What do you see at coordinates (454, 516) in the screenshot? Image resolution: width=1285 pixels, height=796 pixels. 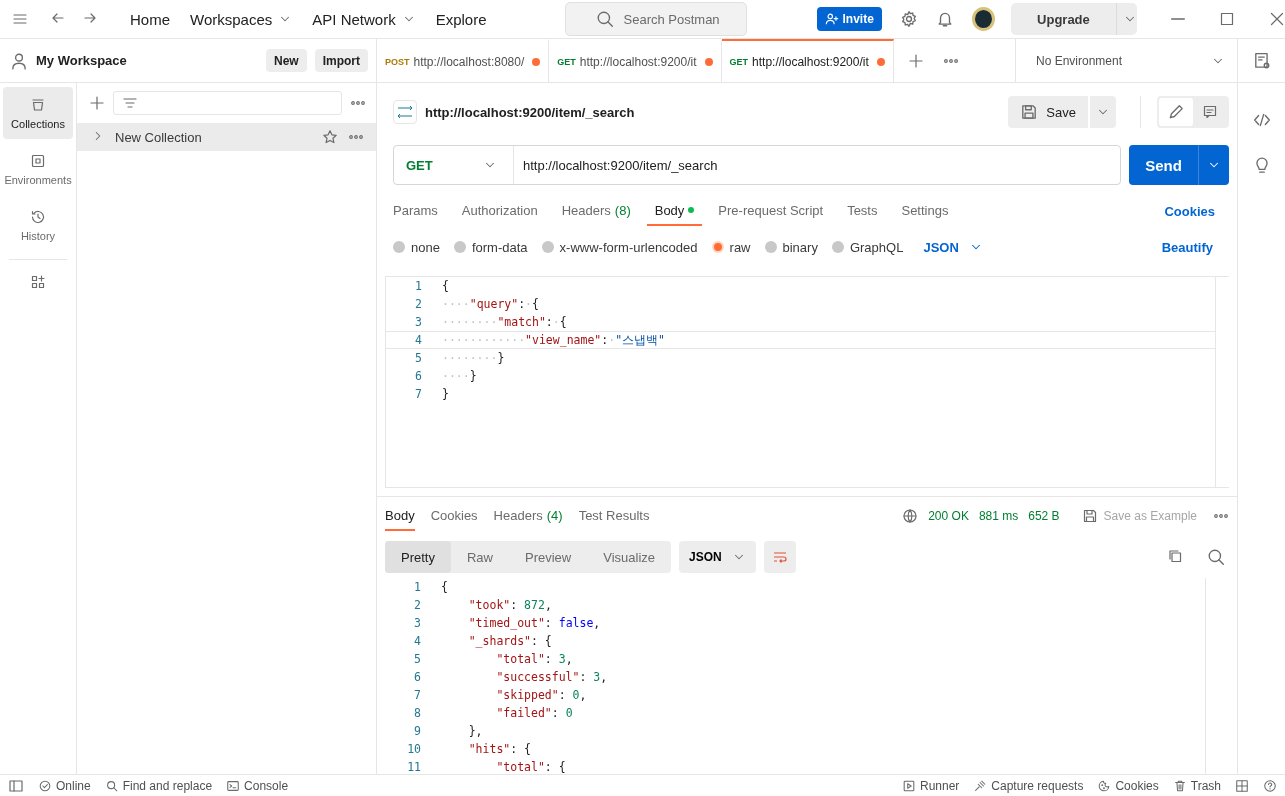 I see `response-tab: Cookies` at bounding box center [454, 516].